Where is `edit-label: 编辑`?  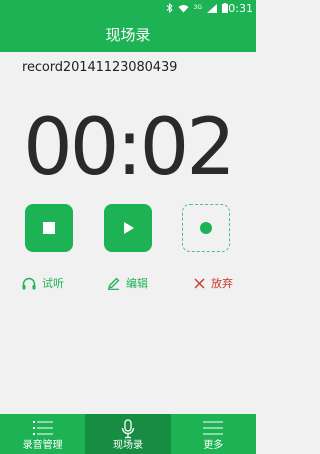
edit-label: 编辑 is located at coordinates (137, 283).